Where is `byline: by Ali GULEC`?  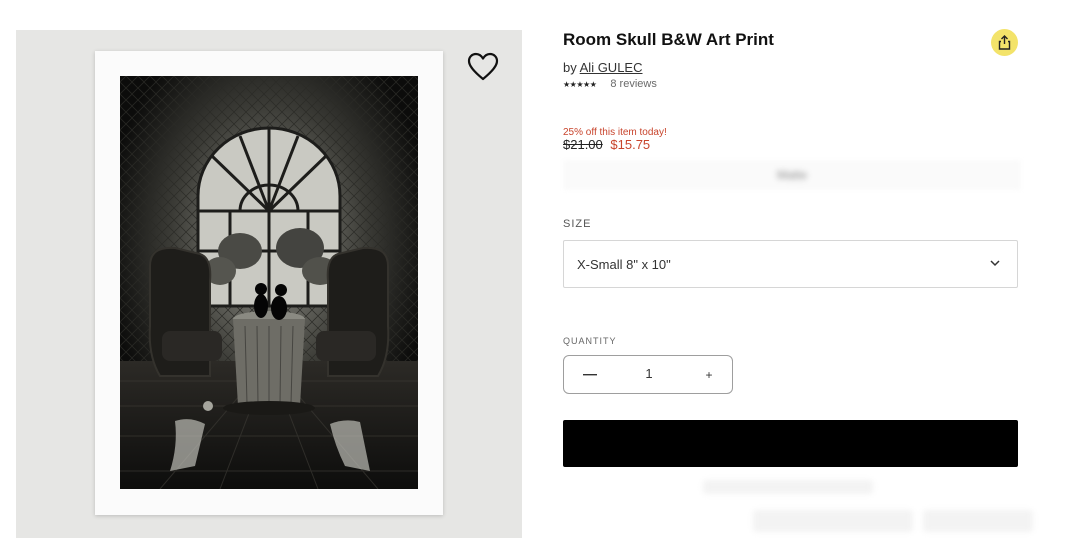 byline: by Ali GULEC is located at coordinates (603, 67).